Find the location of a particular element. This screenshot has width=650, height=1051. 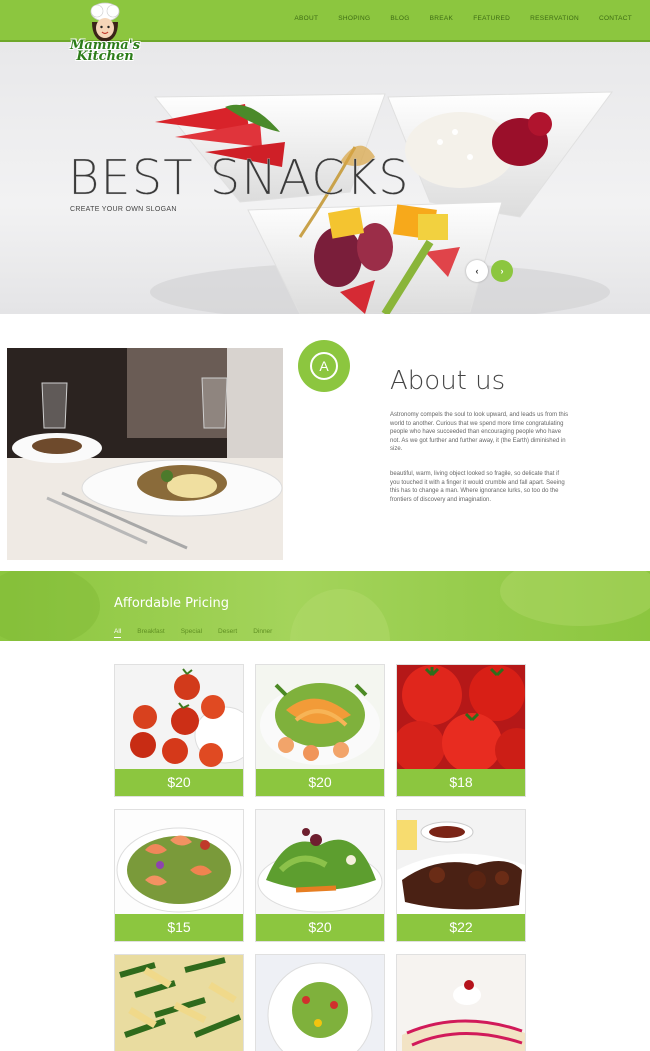

nav-contact: Contact is located at coordinates (615, 18).